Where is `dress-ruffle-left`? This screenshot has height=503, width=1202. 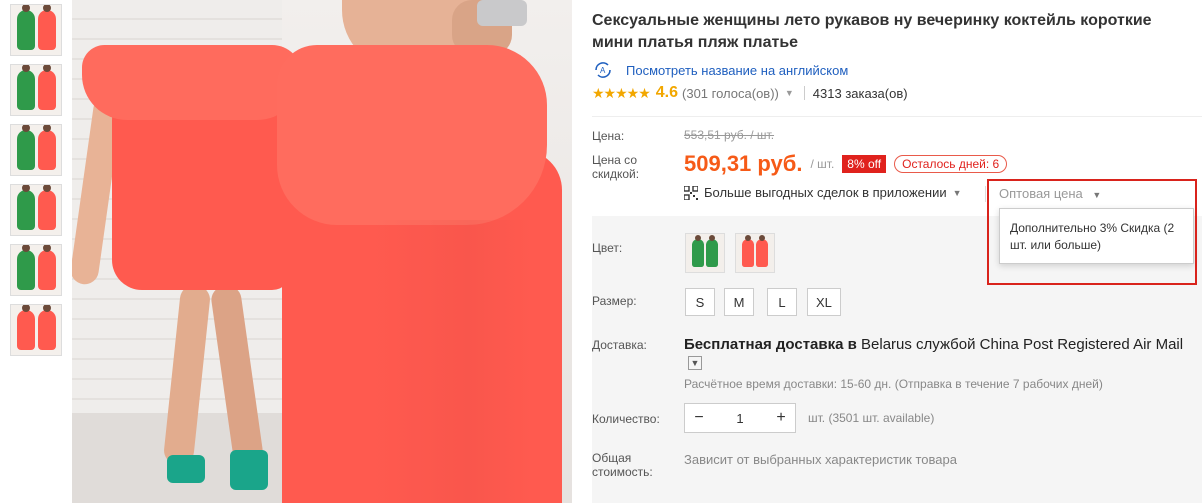
dress-ruffle-left is located at coordinates (192, 82).